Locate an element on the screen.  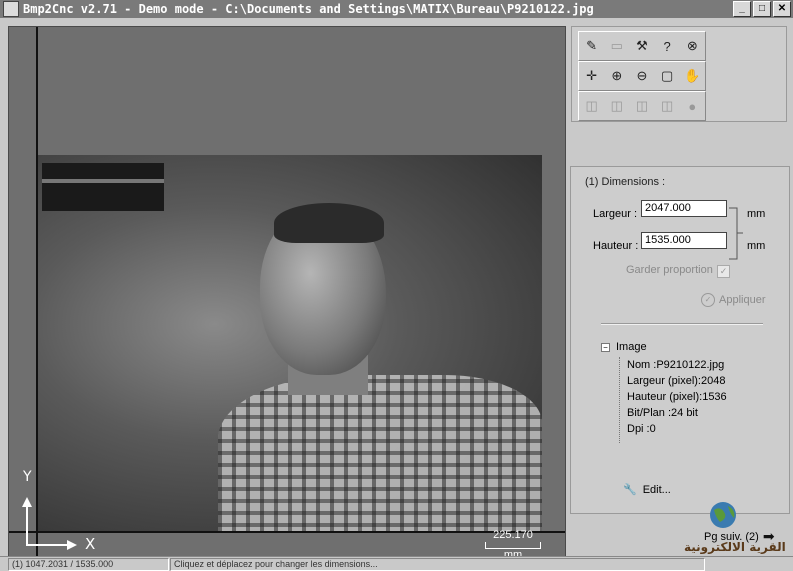
app-icon is located at coordinates (11, 9).